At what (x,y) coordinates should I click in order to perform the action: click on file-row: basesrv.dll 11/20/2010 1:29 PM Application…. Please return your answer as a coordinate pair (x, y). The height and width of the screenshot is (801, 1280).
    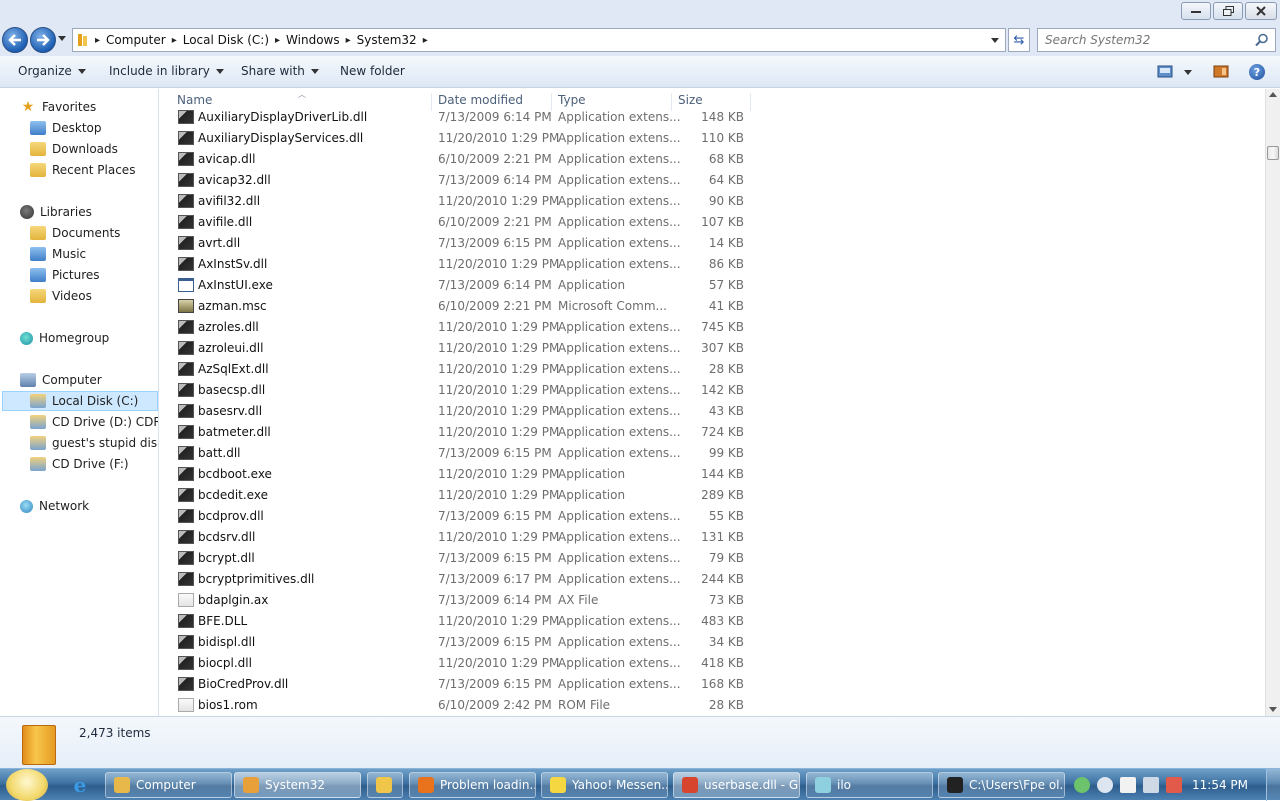
    Looking at the image, I should click on (460, 411).